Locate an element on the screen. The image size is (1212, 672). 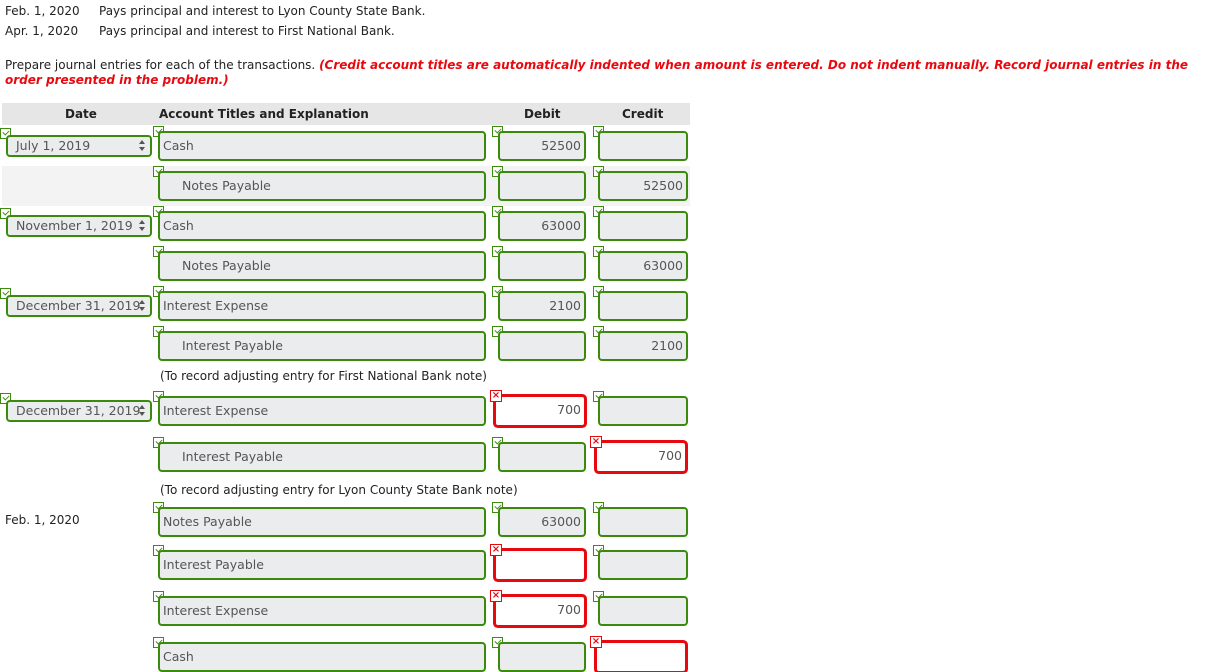
date-value: November 1, 2019 is located at coordinates (74, 225).